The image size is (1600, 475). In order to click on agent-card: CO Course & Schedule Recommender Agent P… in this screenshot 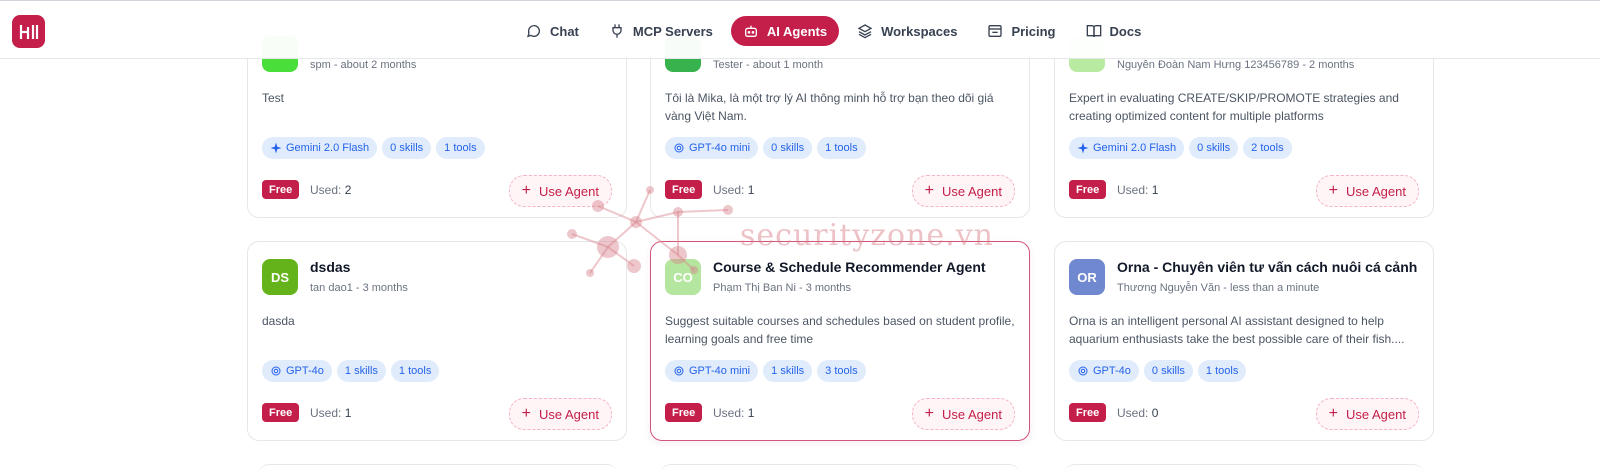, I will do `click(840, 341)`.